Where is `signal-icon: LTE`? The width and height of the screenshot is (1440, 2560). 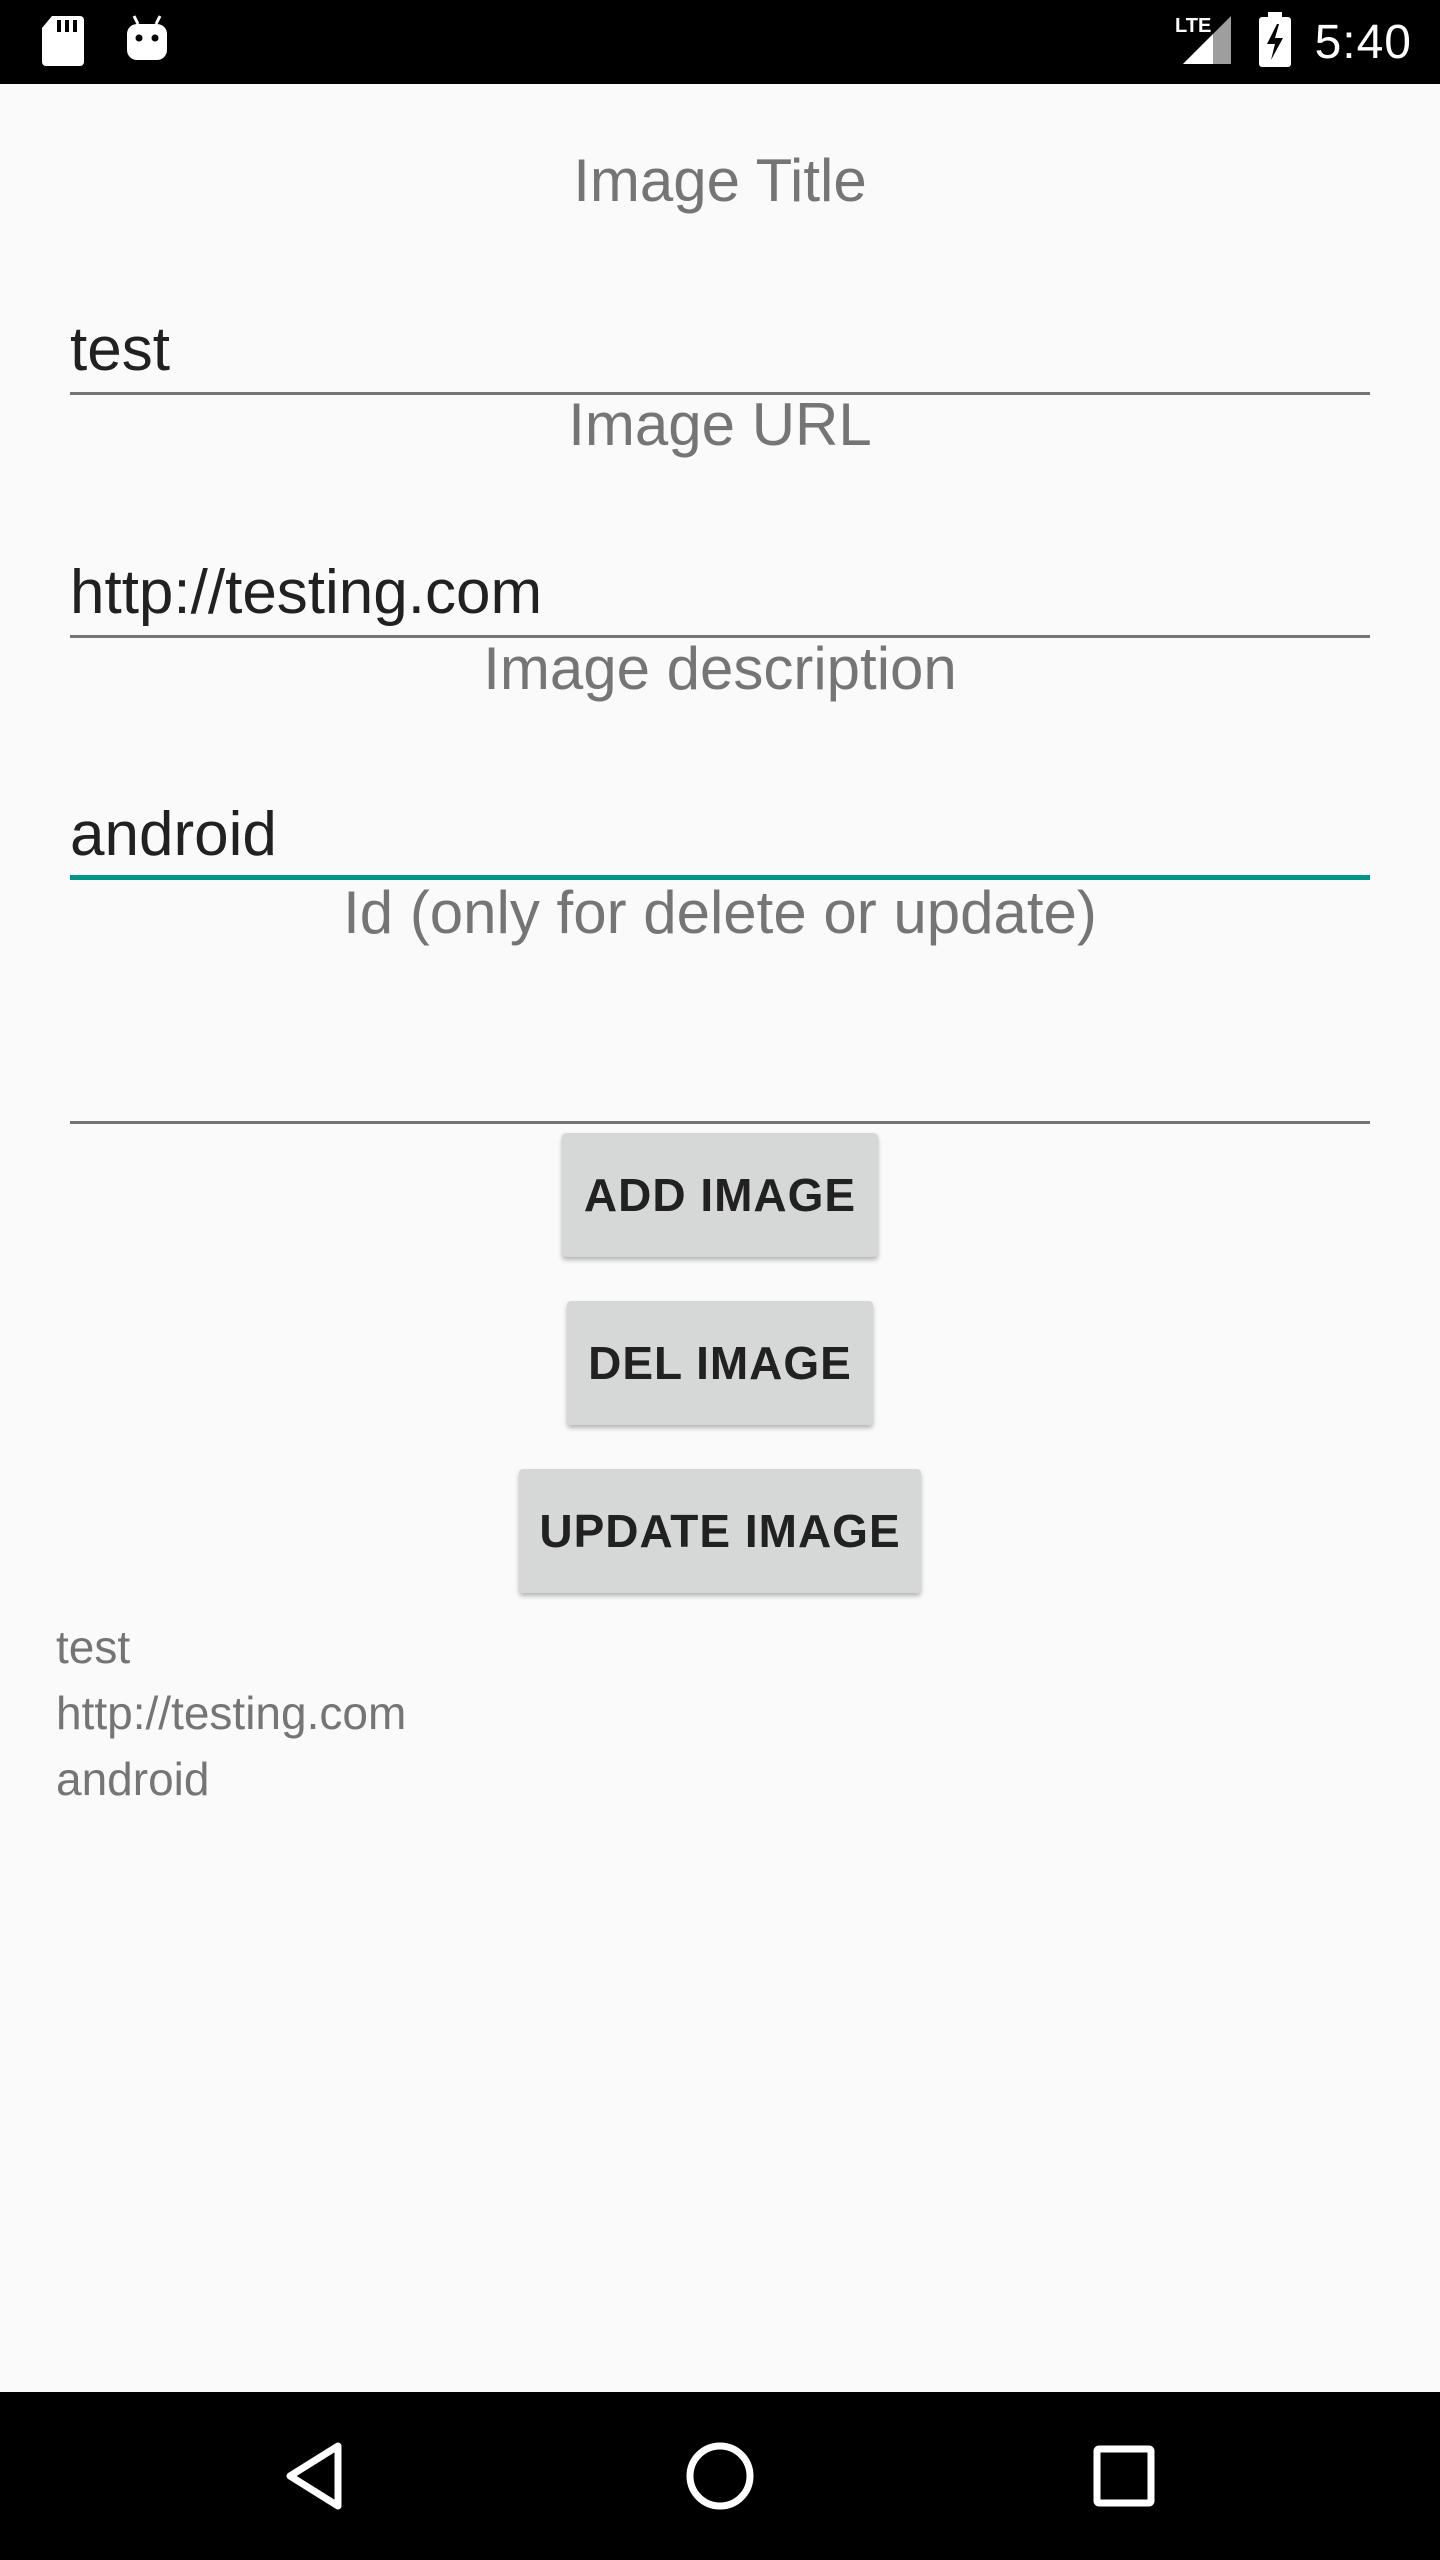
signal-icon: LTE is located at coordinates (1205, 42).